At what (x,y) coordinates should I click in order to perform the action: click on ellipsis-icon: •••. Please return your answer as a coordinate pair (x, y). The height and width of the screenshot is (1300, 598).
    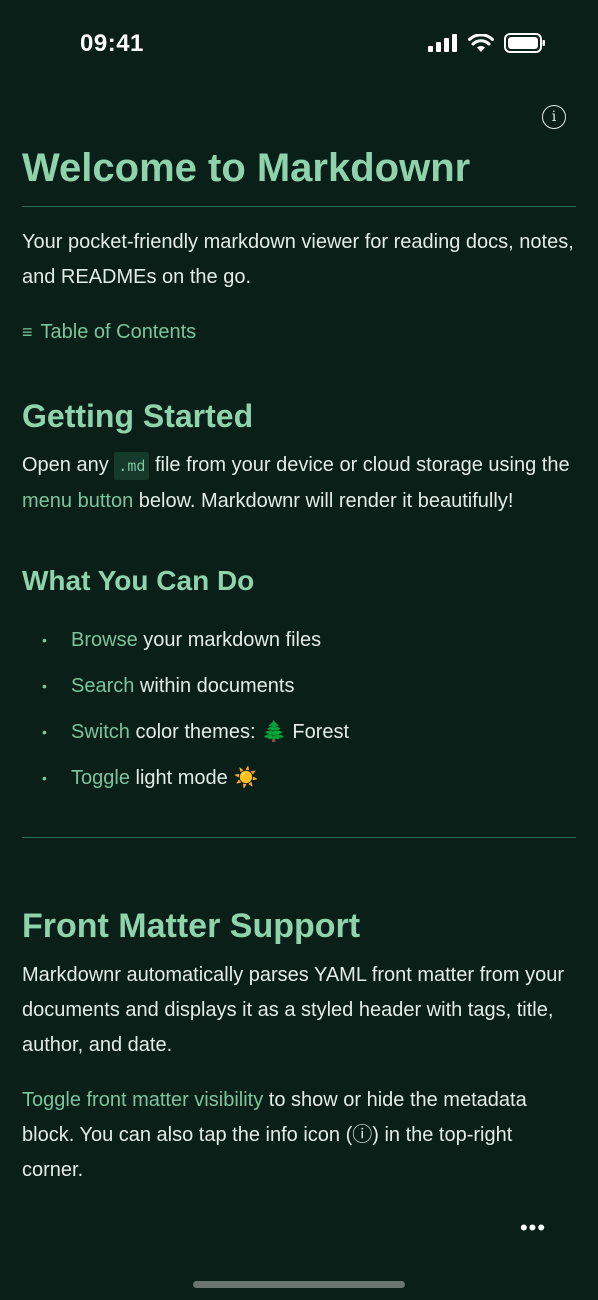
    Looking at the image, I should click on (533, 1227).